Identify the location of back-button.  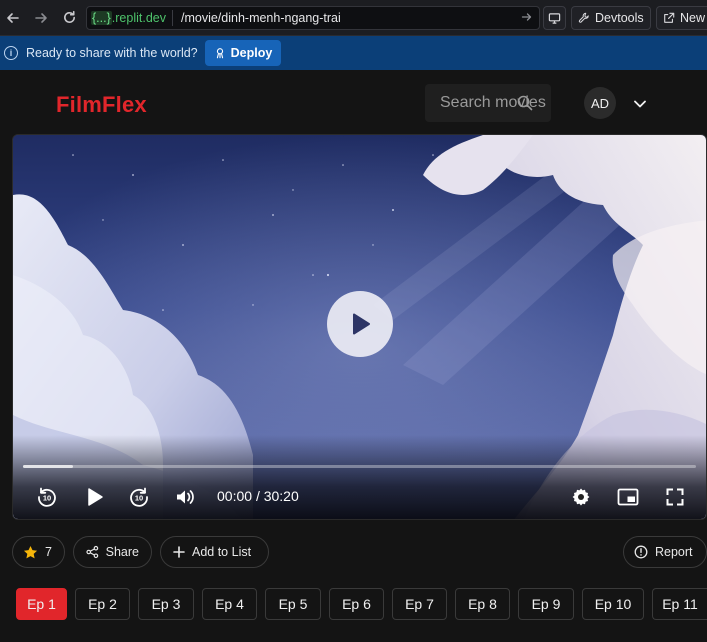
(13, 18).